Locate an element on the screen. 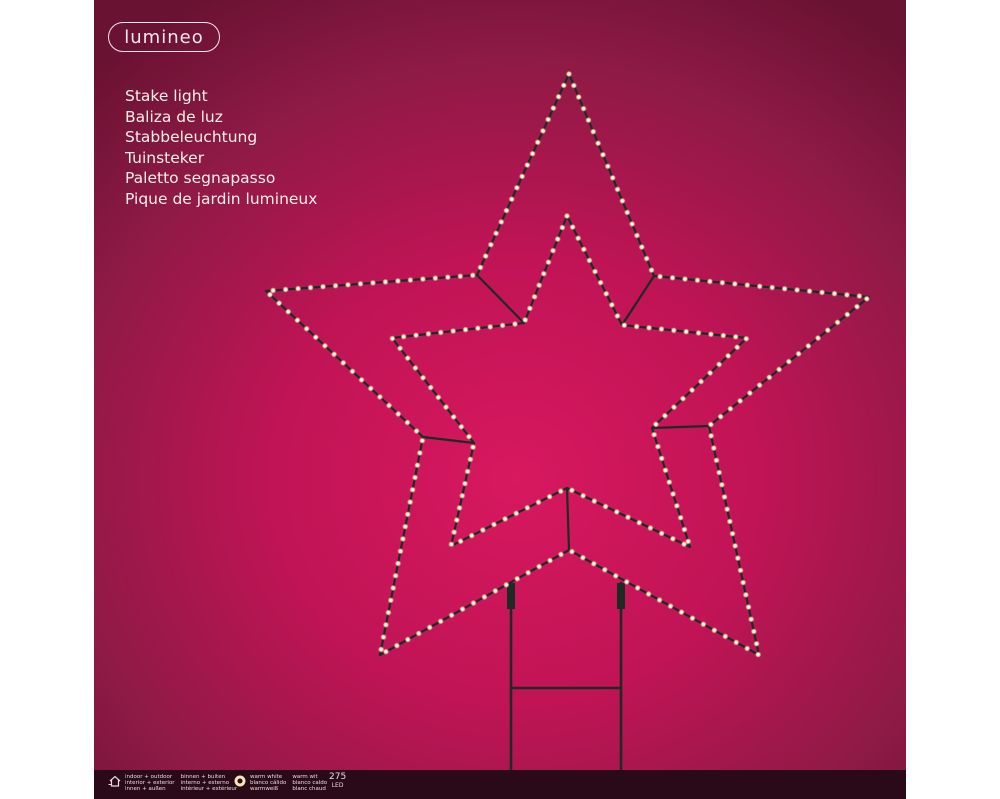 Image resolution: width=1000 pixels, height=799 pixels. led-count: 275 is located at coordinates (338, 777).